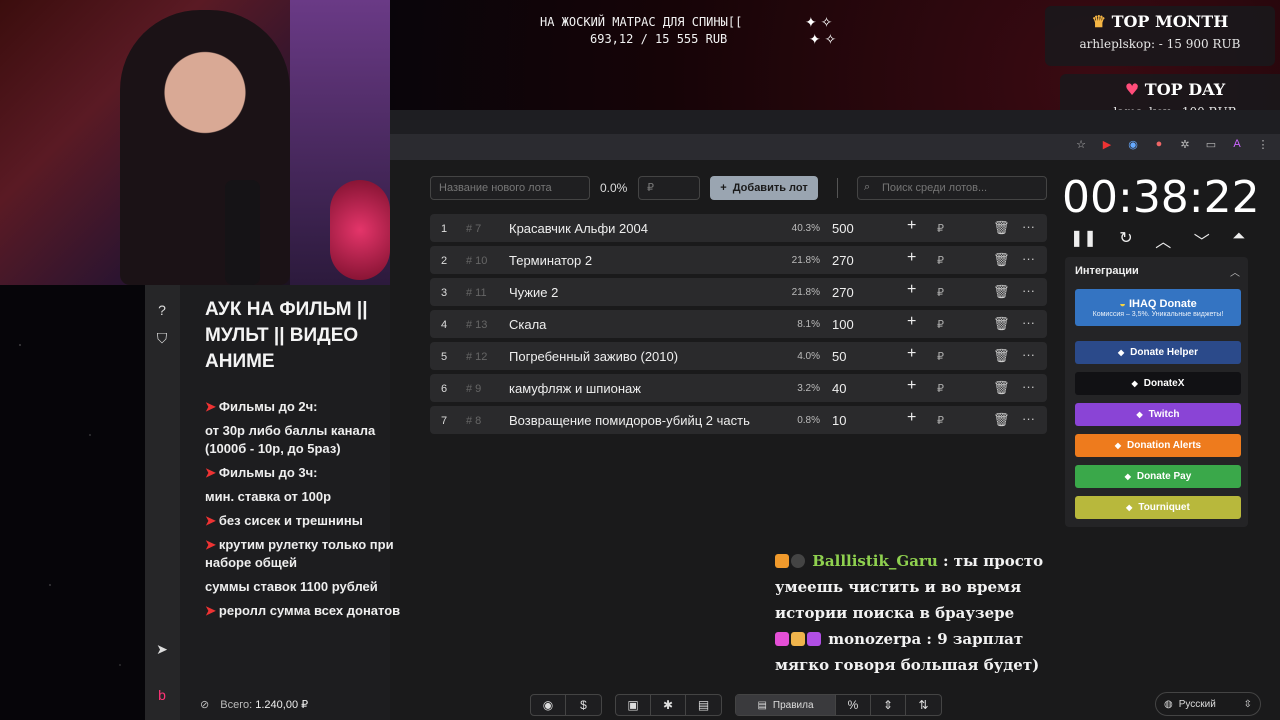 The height and width of the screenshot is (720, 1280). I want to click on sort-icon: ⇅, so click(923, 705).